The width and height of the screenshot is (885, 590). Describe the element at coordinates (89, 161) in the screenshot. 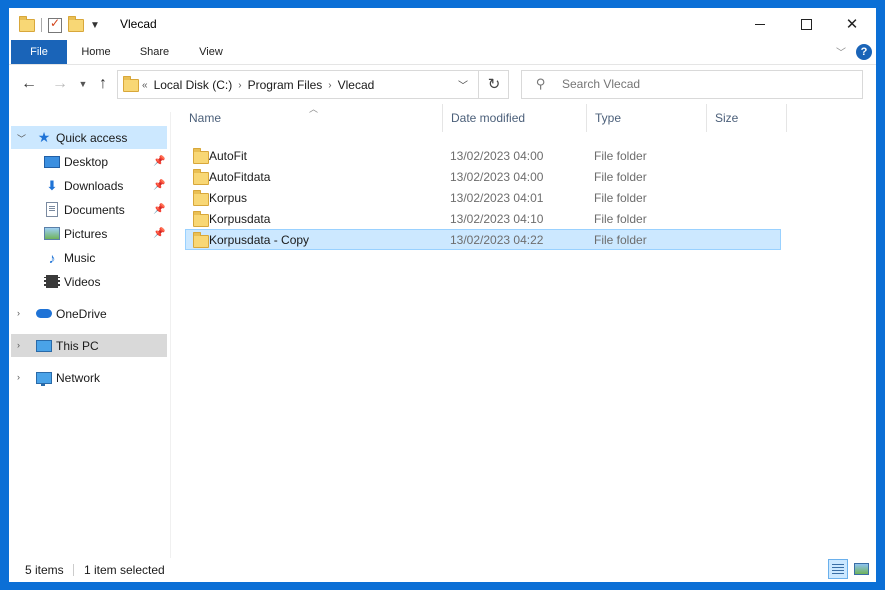

I see `sidebar-item-desktop: Desktop 📌` at that location.